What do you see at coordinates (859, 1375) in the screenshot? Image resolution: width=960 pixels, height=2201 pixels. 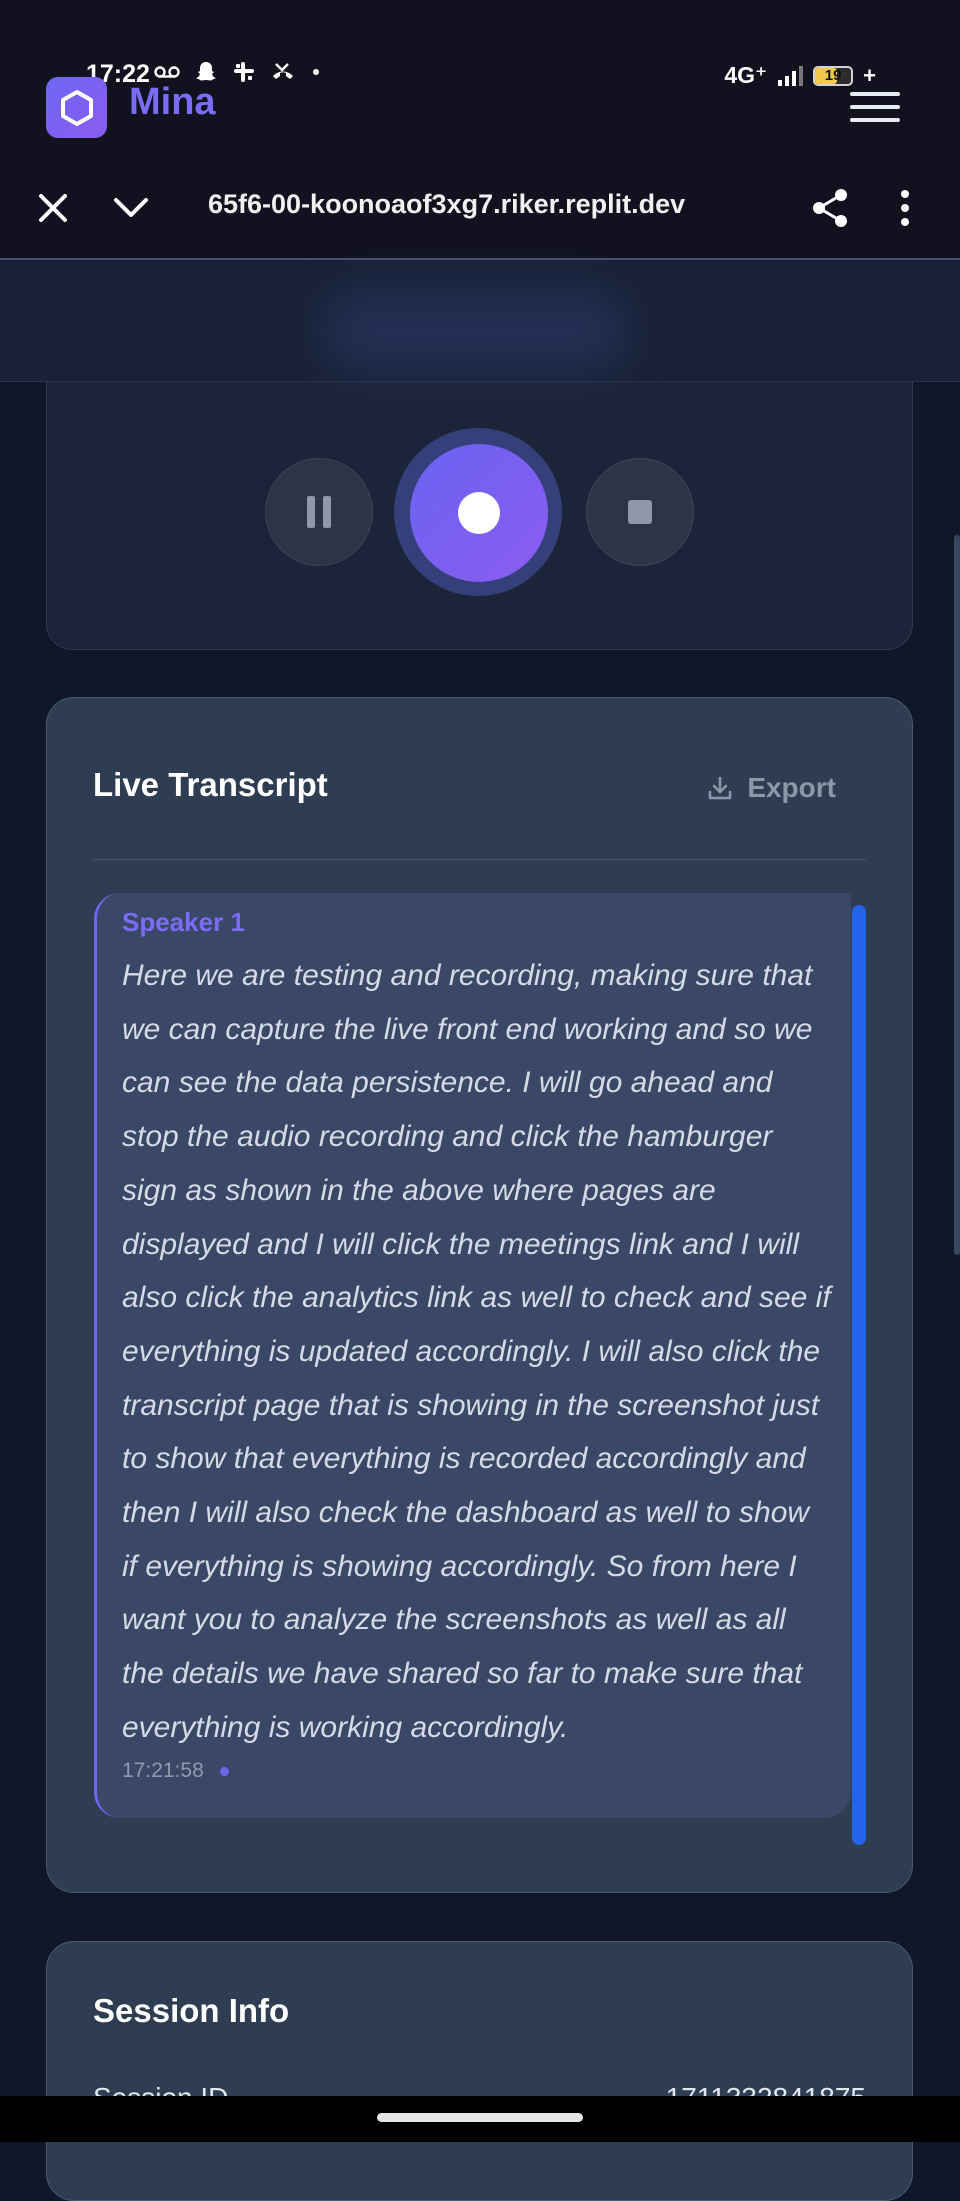 I see `transcript-scrollbar` at bounding box center [859, 1375].